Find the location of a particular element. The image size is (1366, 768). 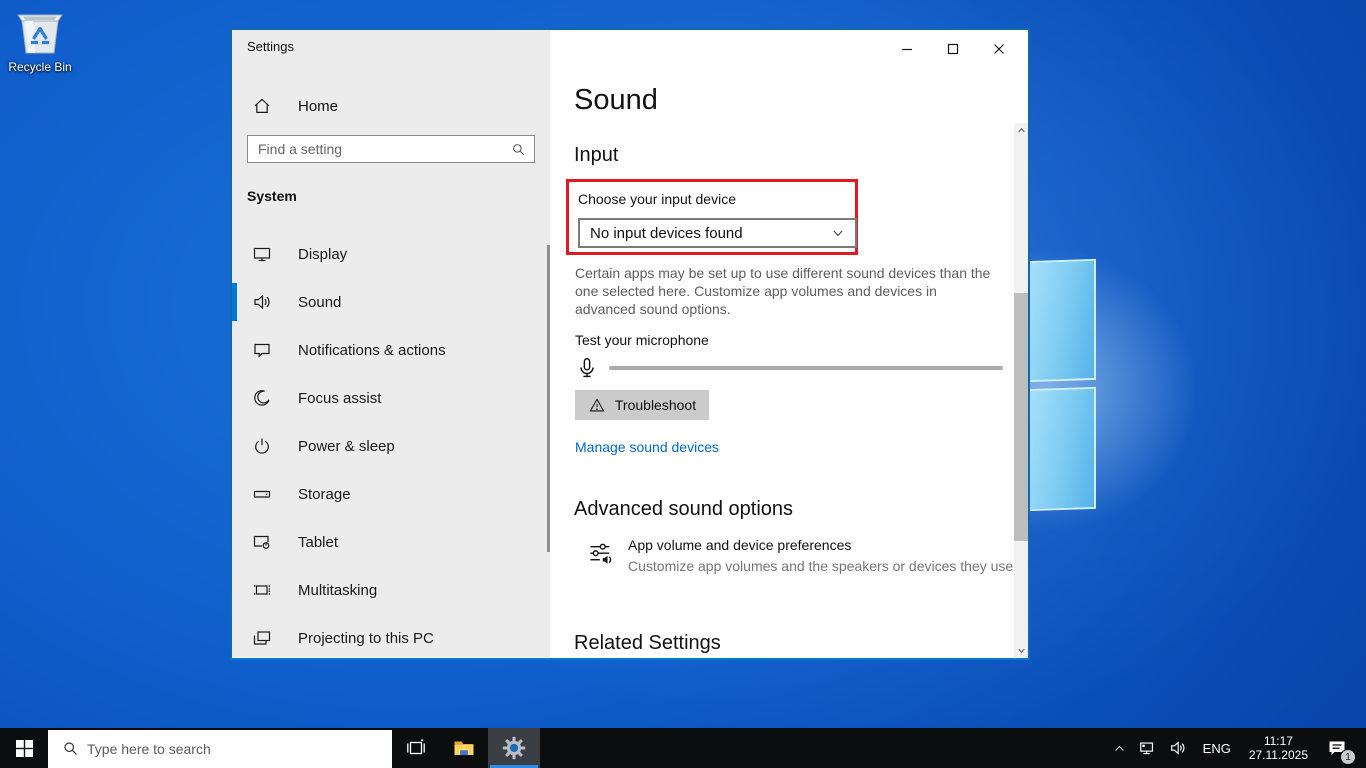

troubleshoot-label: Troubleshoot is located at coordinates (655, 405).